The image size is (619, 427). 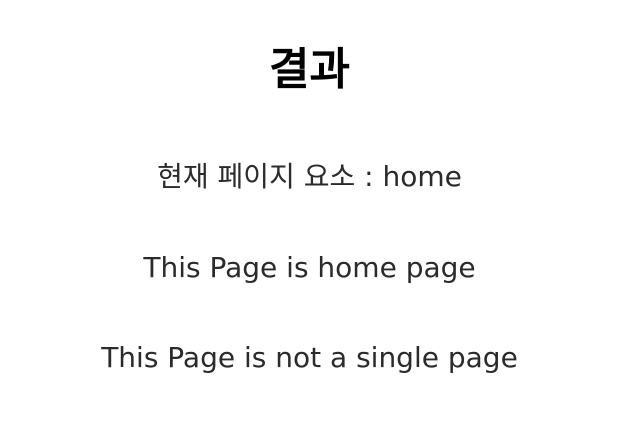 What do you see at coordinates (309, 176) in the screenshot?
I see `current-element-text: 현재 페이지 요소 : home` at bounding box center [309, 176].